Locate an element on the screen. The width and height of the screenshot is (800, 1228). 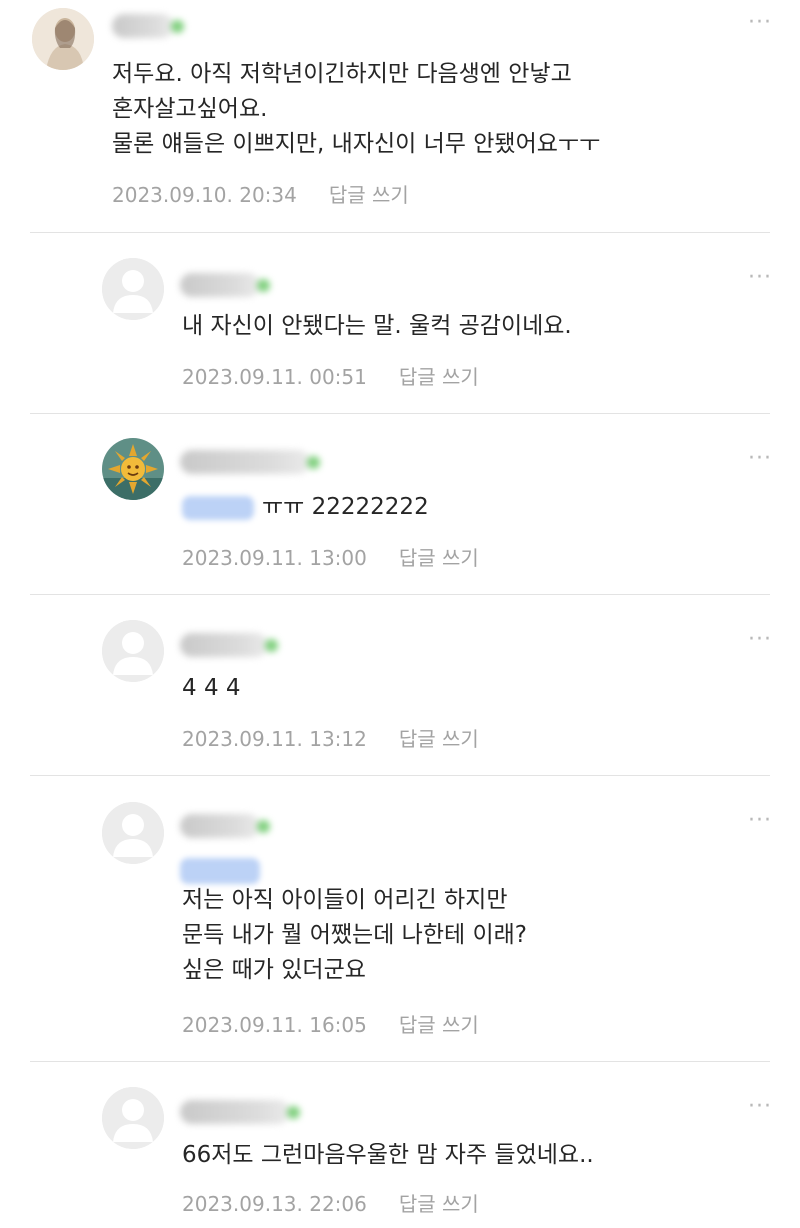
reply-item: ··· 4 4 4 2023.09.11. 13:12 답글 쓰기 is located at coordinates (400, 685).